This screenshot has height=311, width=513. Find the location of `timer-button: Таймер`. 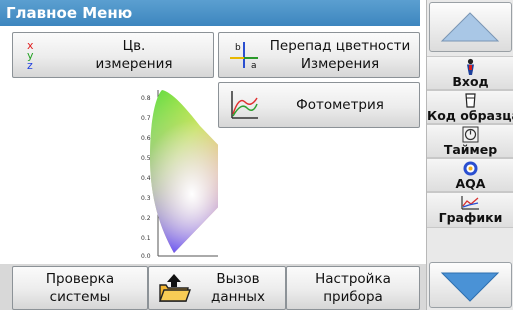

timer-button: Таймер is located at coordinates (470, 141).